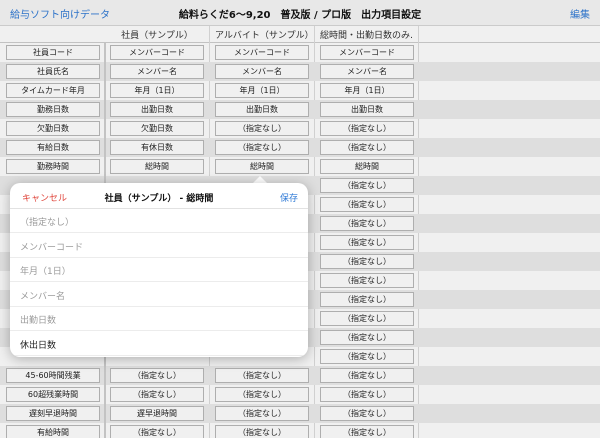 Image resolution: width=600 pixels, height=438 pixels. I want to click on option-item: 休出日数, so click(159, 344).